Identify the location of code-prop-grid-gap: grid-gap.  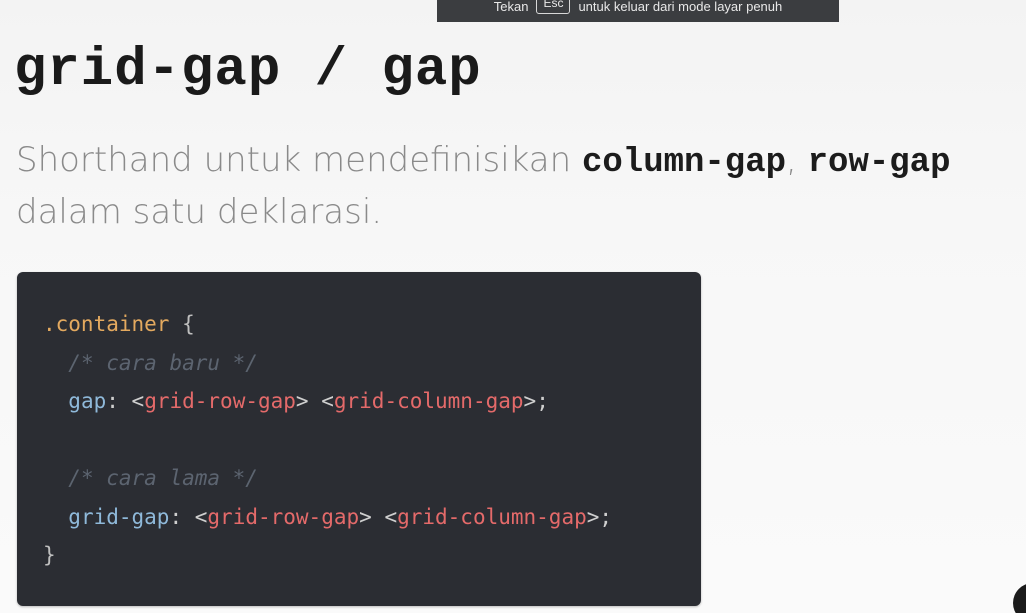
(119, 516).